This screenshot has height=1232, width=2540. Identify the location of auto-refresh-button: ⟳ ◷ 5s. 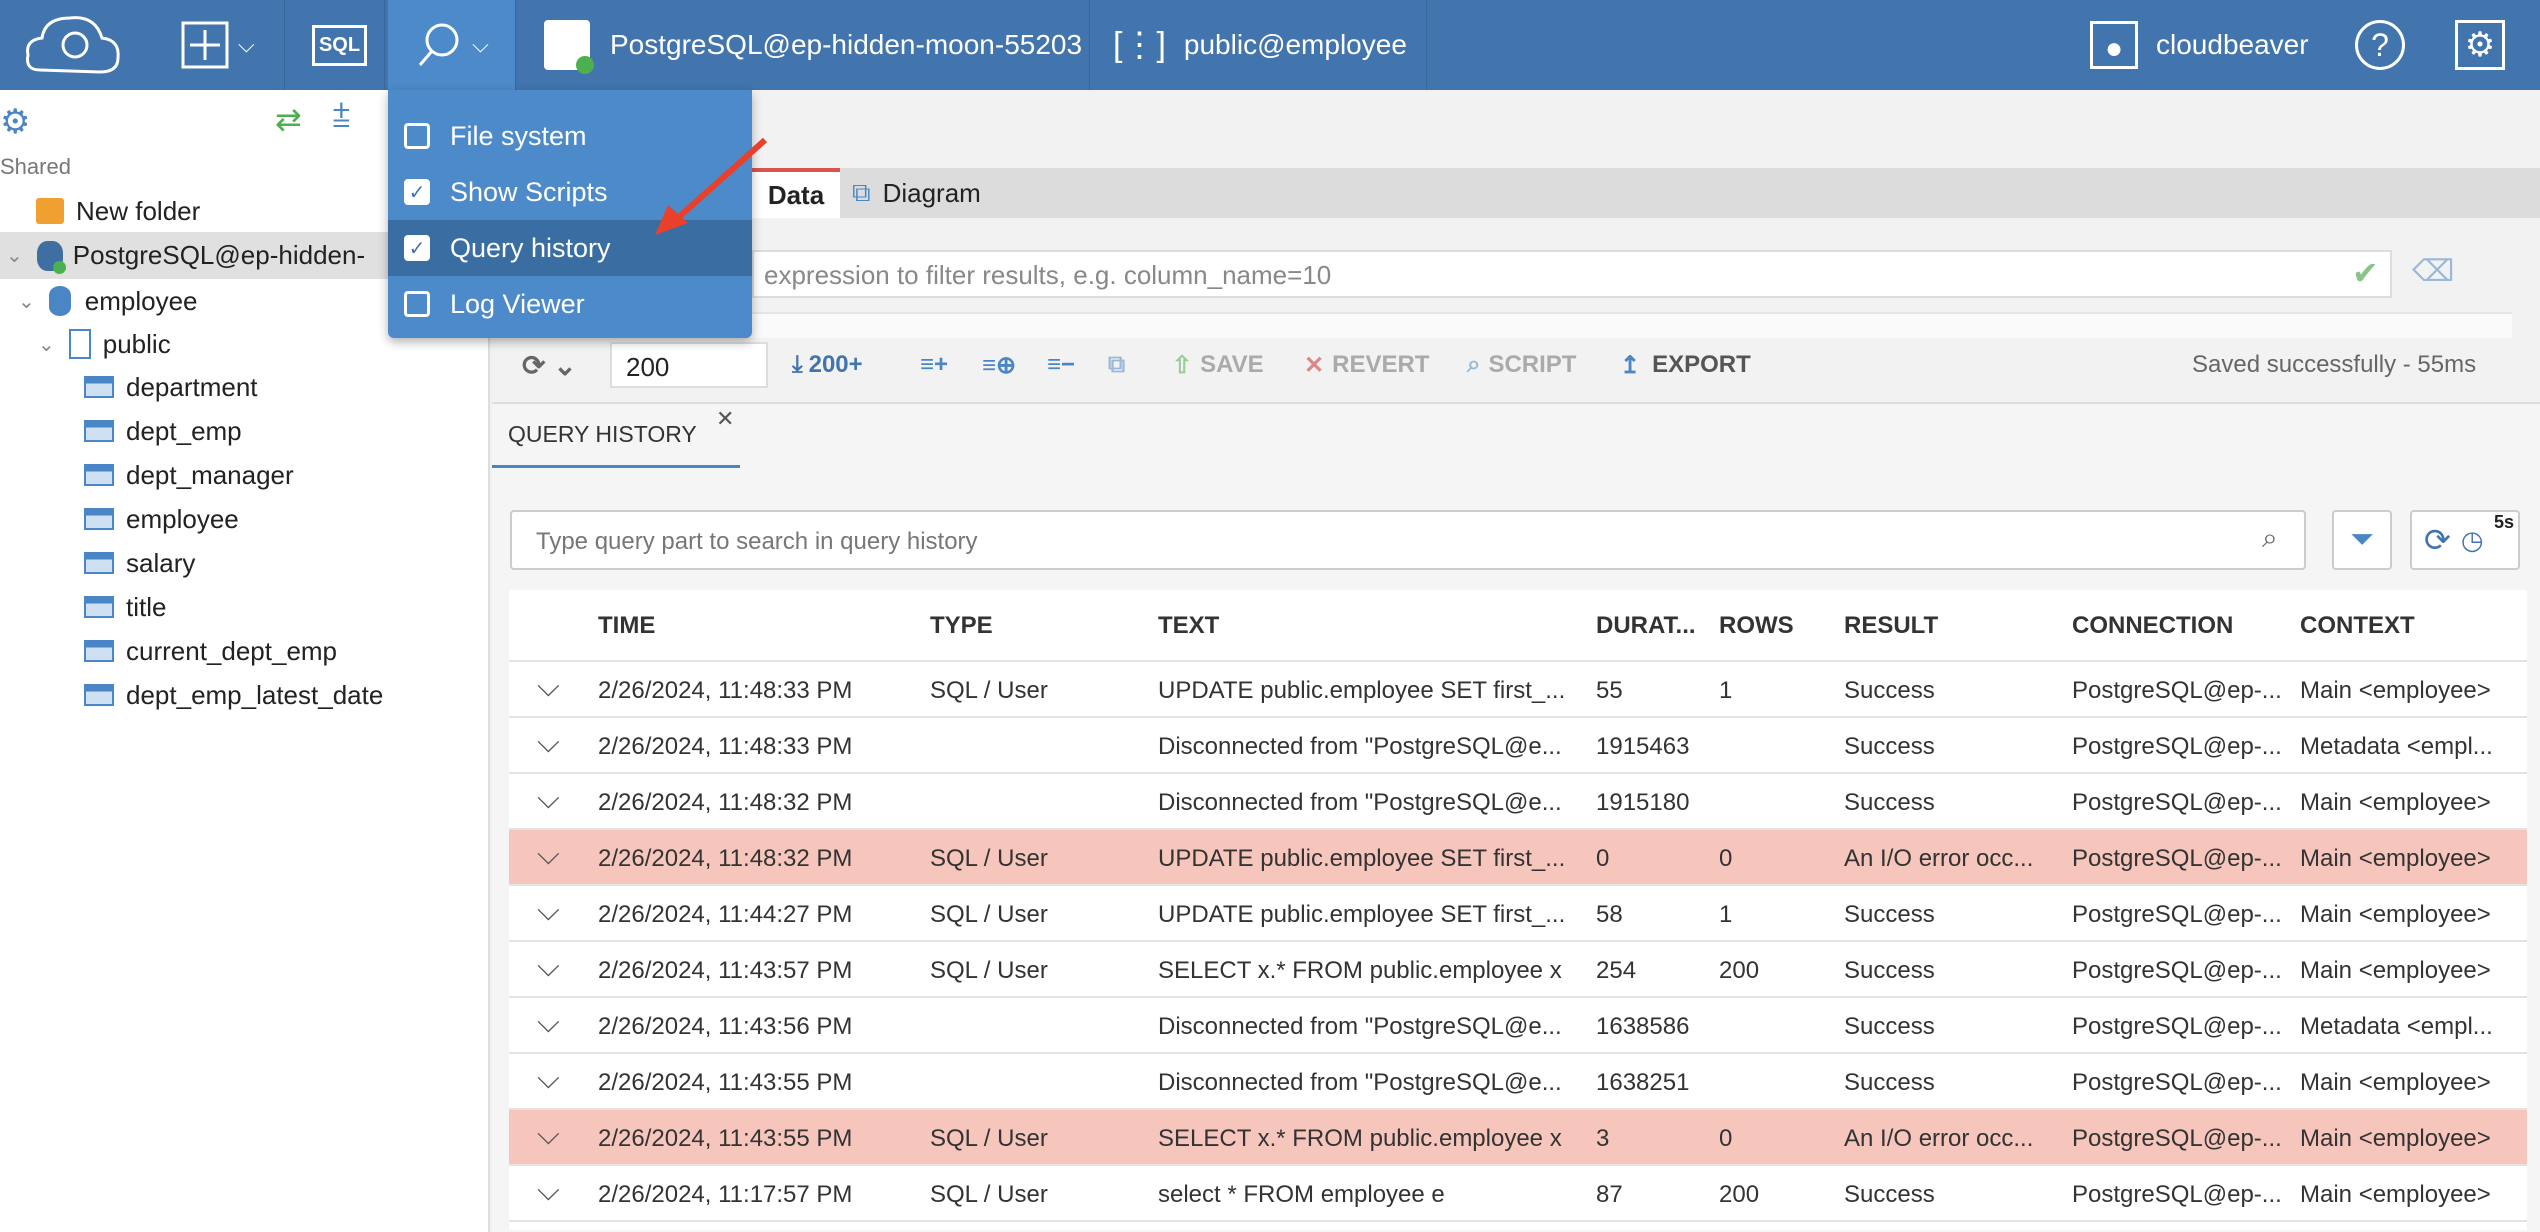
(2465, 540).